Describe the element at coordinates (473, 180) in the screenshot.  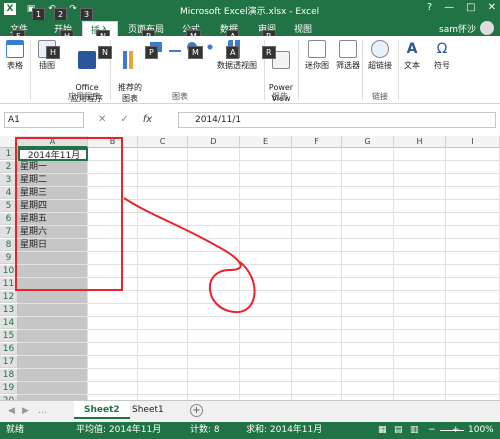
I see `cell-i3` at that location.